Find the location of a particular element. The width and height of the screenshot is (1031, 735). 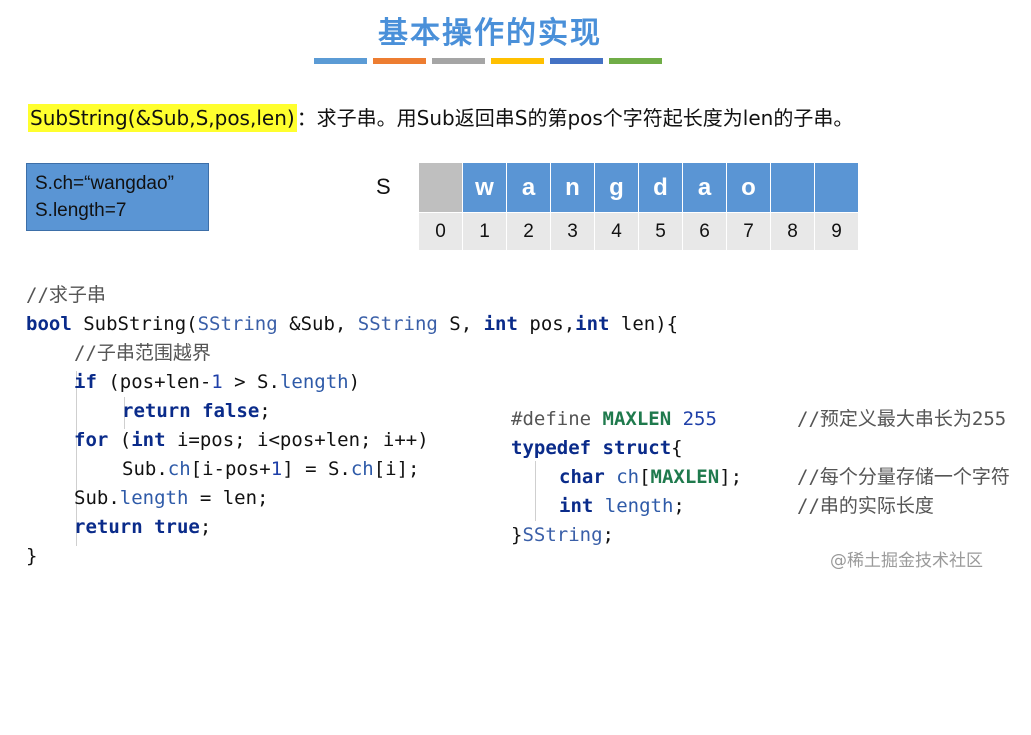

code-line: }SString; is located at coordinates (562, 535).